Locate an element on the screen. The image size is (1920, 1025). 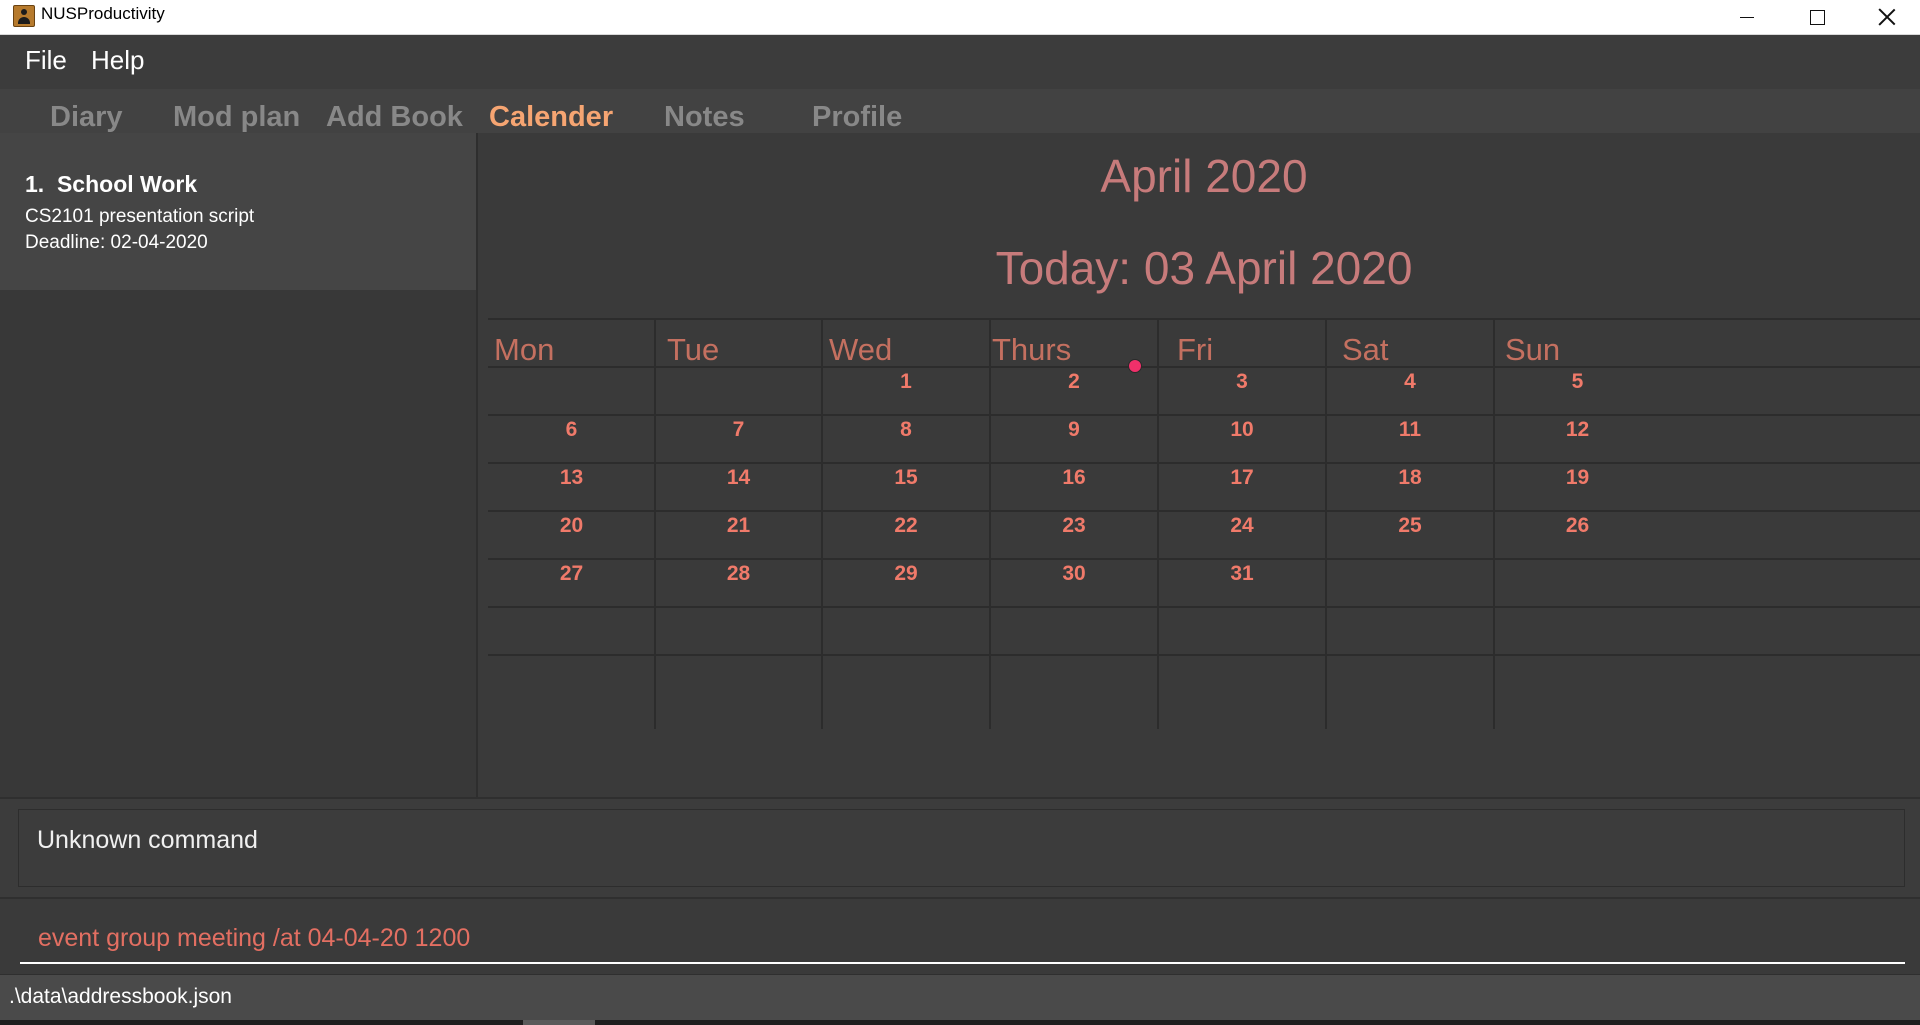
calendar-cell: 20 is located at coordinates (571, 535).